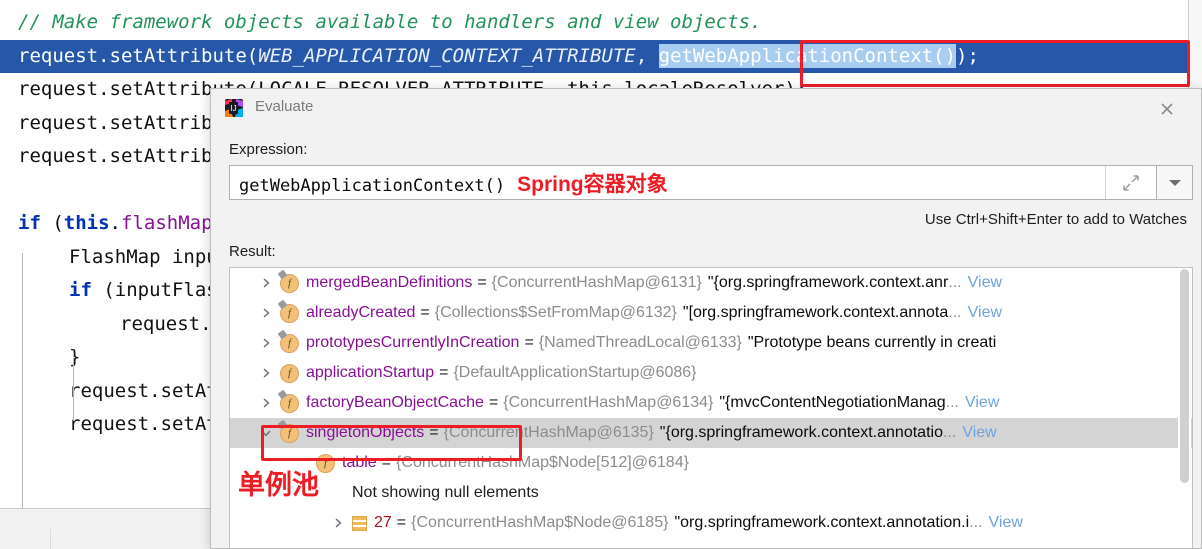  Describe the element at coordinates (548, 432) in the screenshot. I see `tree-node-type: {ConcurrentHashMap@6135}` at that location.